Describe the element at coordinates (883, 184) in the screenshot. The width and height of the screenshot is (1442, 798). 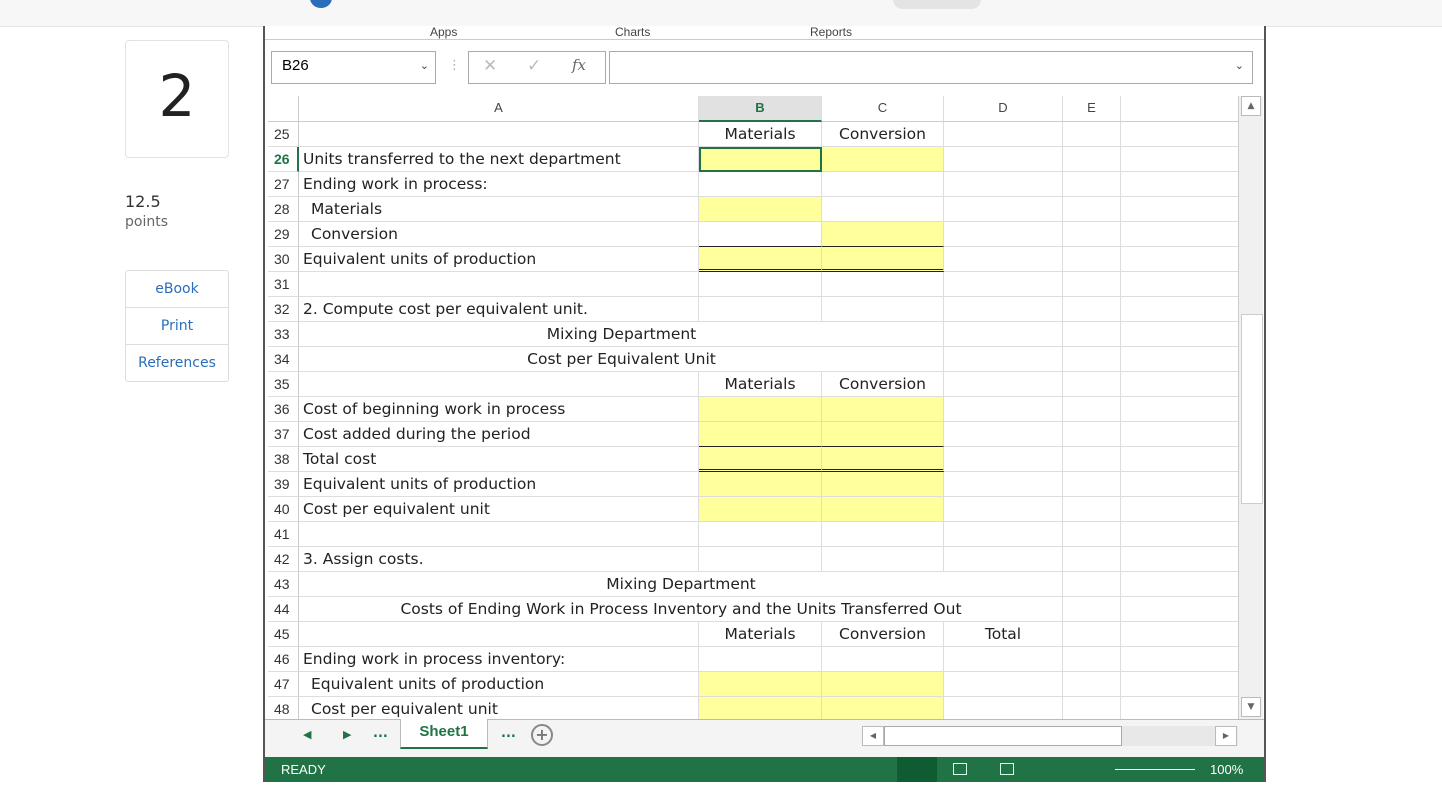
I see `cell-c27` at that location.